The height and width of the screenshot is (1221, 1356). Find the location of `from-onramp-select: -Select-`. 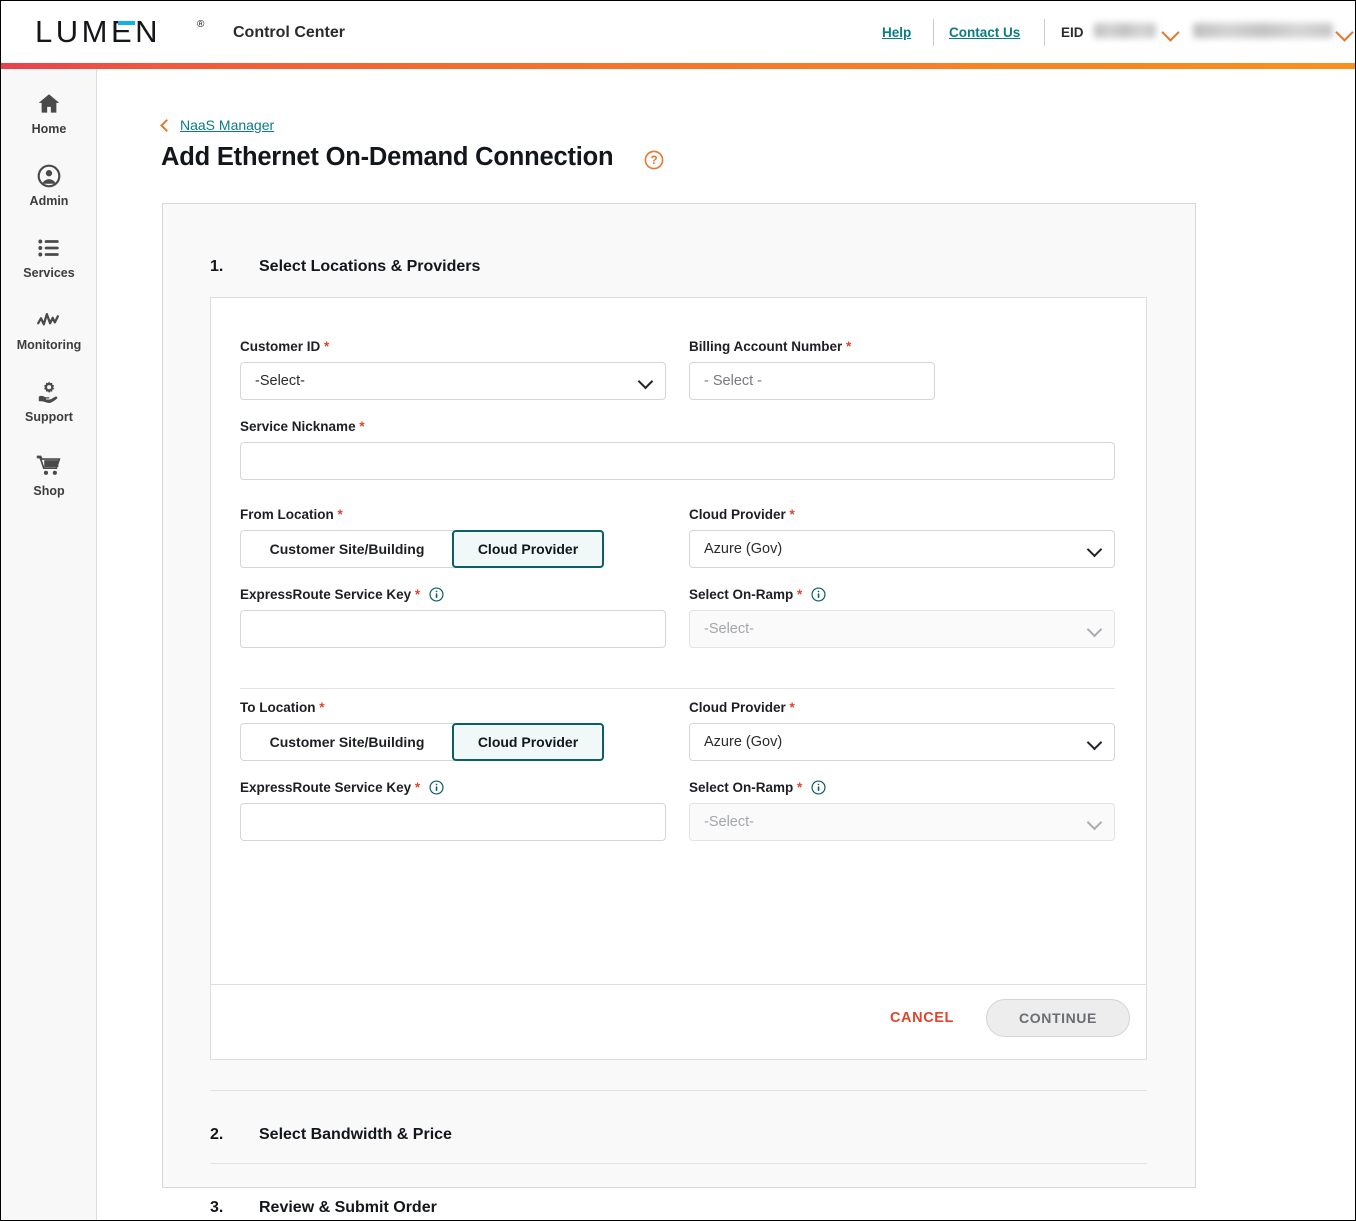

from-onramp-select: -Select- is located at coordinates (902, 629).